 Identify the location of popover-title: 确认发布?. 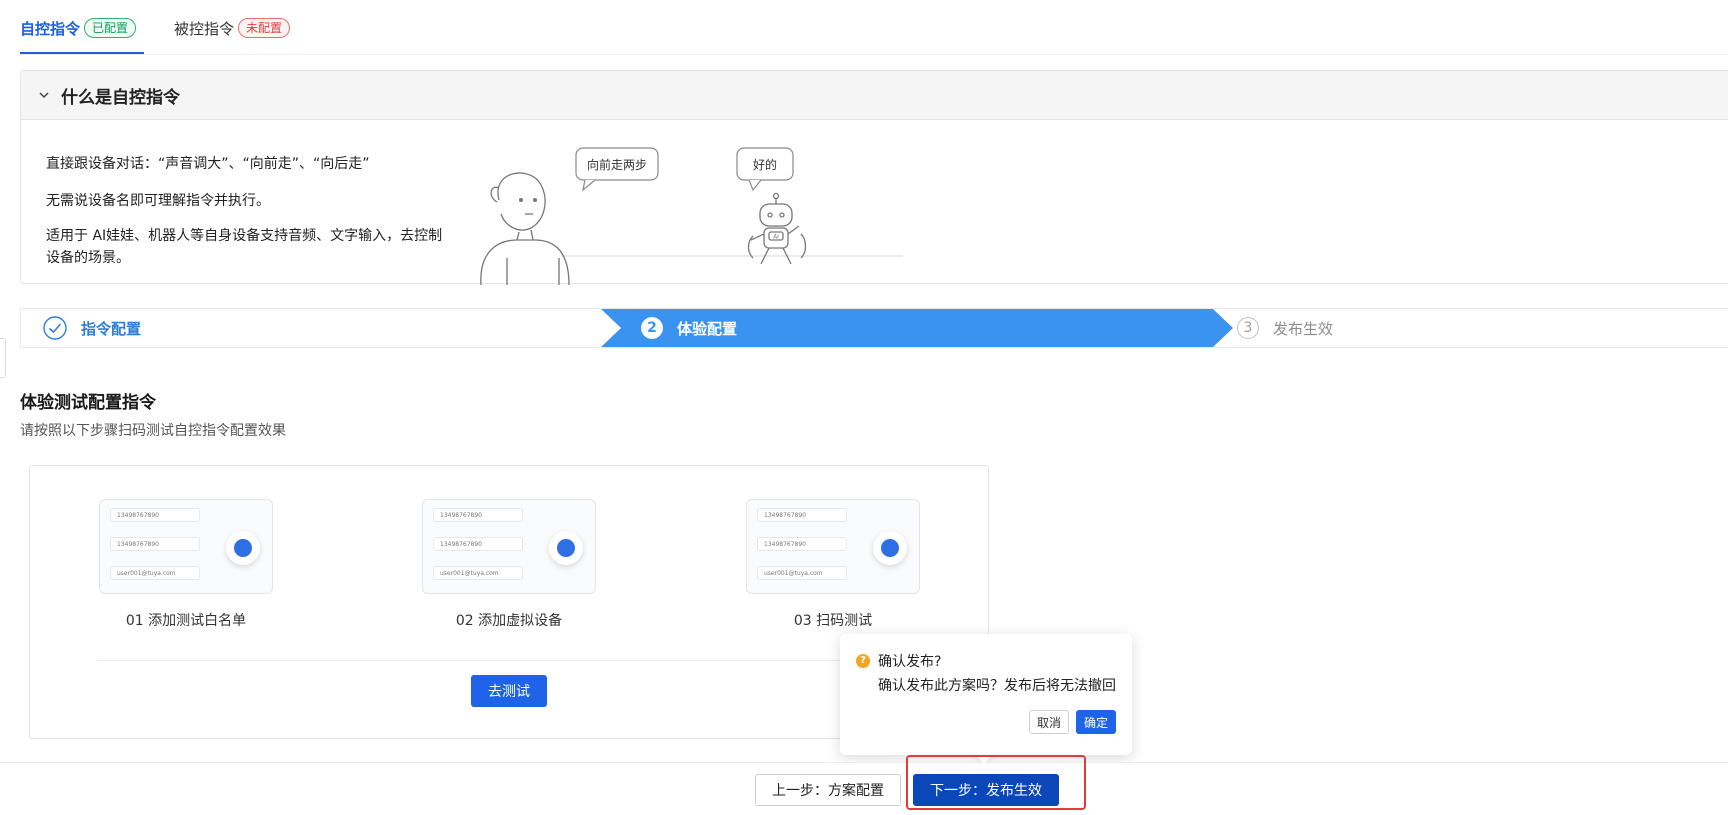
(910, 662).